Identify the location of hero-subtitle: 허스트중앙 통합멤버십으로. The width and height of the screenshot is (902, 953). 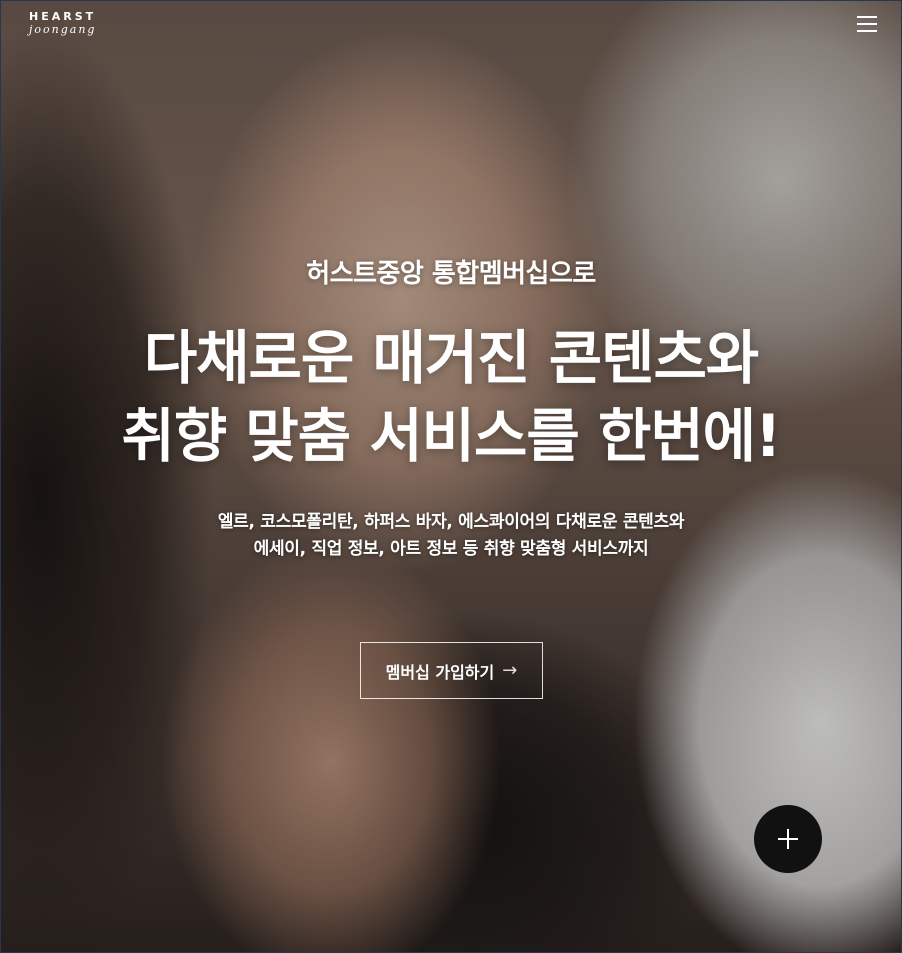
(451, 274).